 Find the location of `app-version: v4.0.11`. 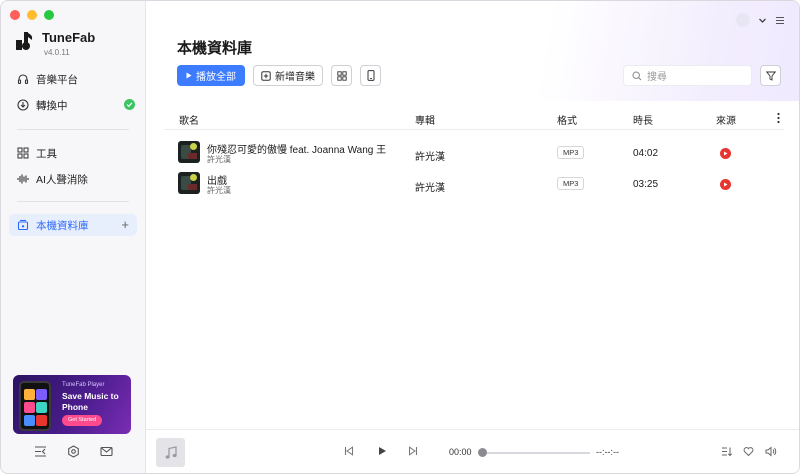

app-version: v4.0.11 is located at coordinates (57, 52).